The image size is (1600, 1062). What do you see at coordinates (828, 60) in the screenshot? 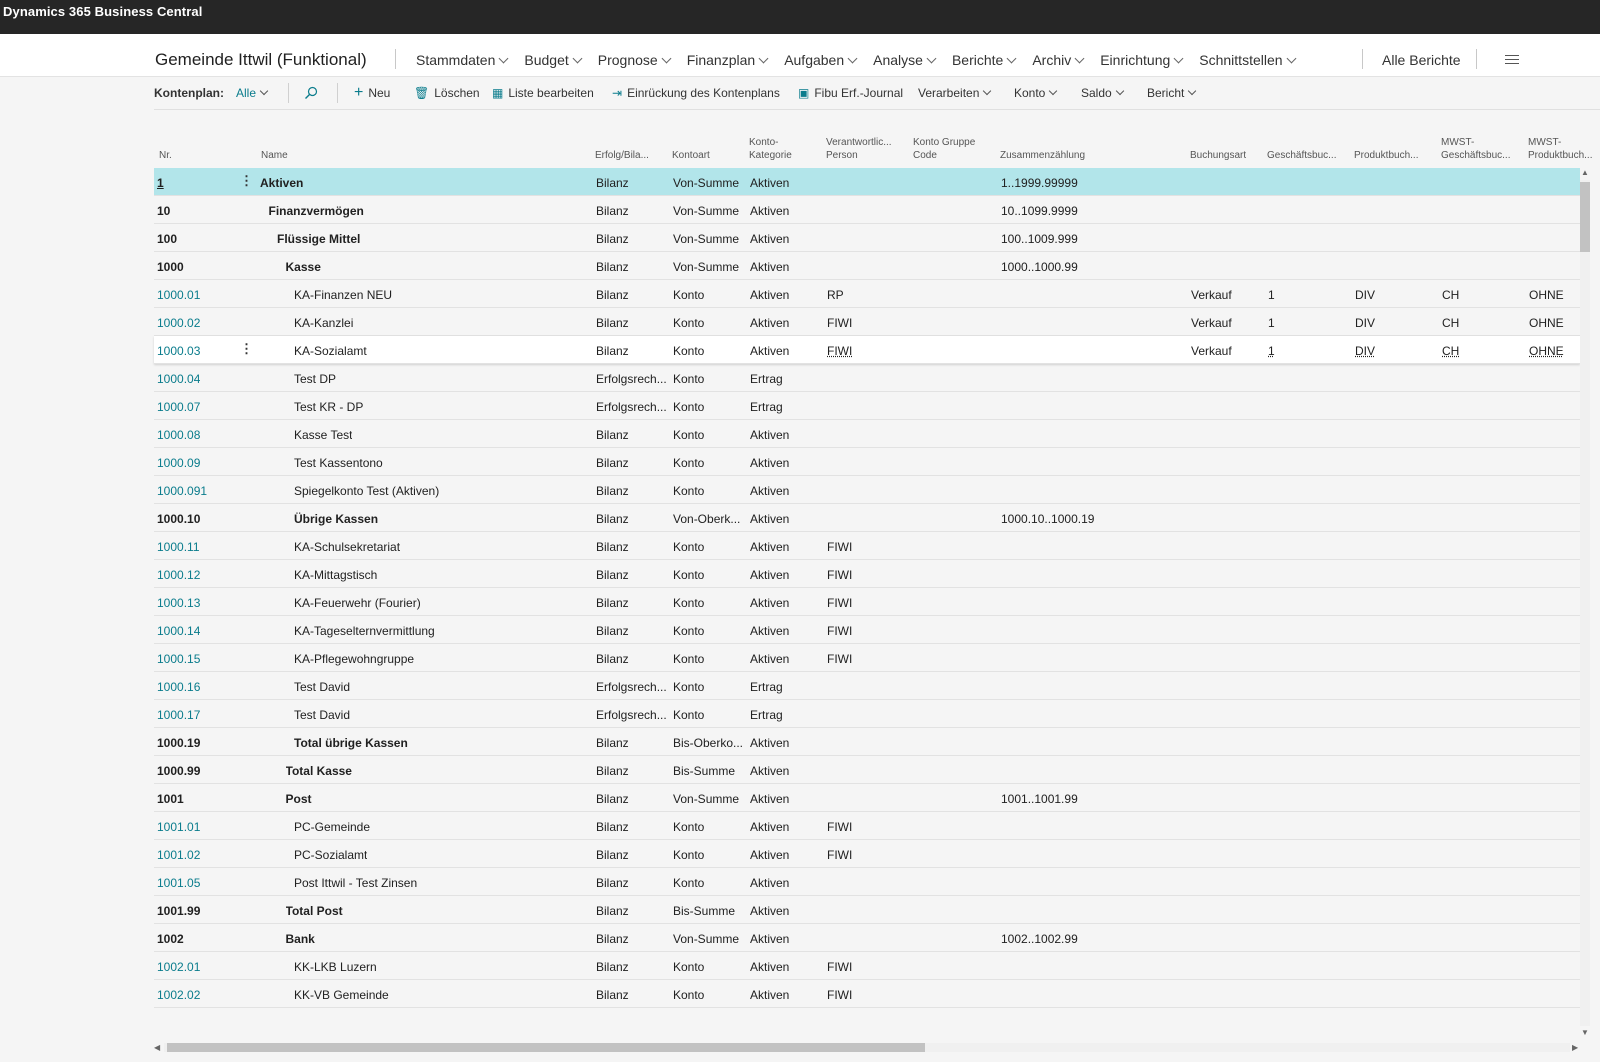
I see `nav-menu-aufgaben: Aufgaben` at bounding box center [828, 60].